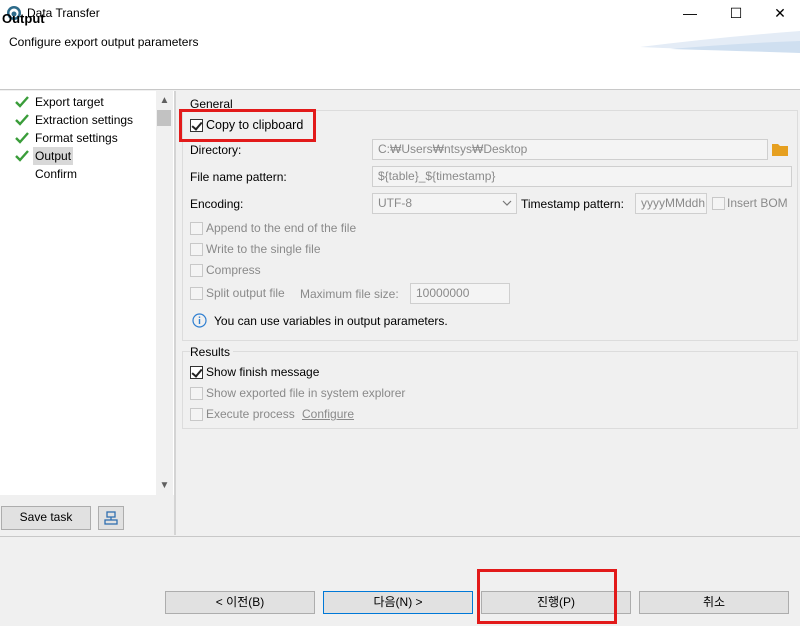  I want to click on append-to-end-label: Append to the end of the file, so click(281, 228).